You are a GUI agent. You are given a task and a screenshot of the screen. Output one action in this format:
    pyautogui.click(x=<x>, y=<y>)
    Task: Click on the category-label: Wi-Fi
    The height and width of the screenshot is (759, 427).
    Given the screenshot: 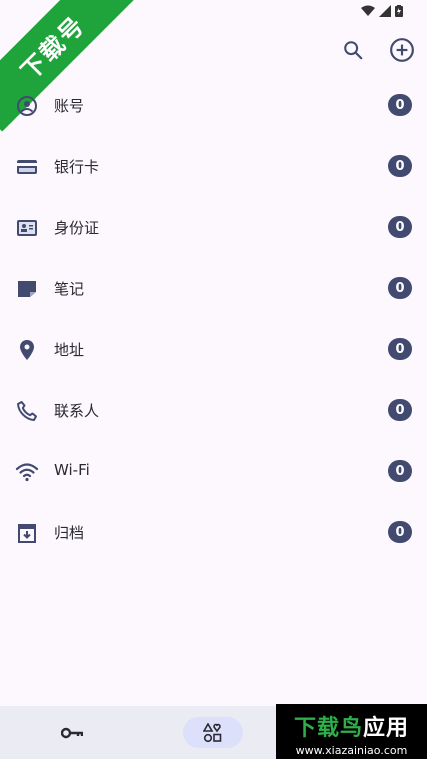 What is the action you would take?
    pyautogui.click(x=72, y=470)
    